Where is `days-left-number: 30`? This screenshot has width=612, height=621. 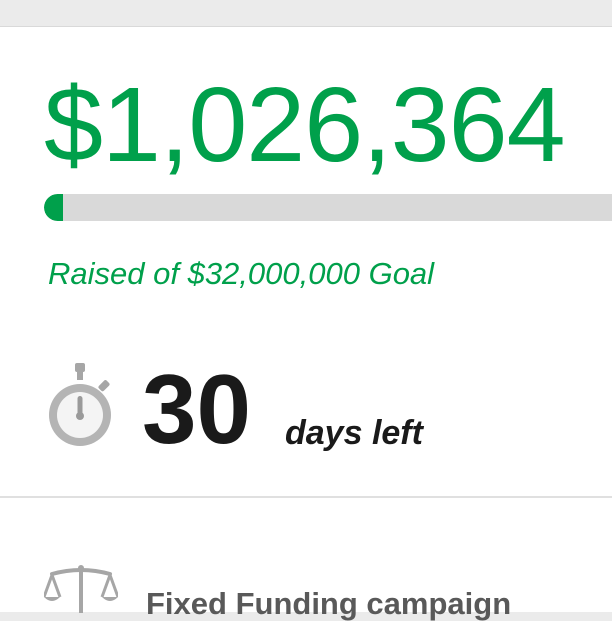 days-left-number: 30 is located at coordinates (197, 409).